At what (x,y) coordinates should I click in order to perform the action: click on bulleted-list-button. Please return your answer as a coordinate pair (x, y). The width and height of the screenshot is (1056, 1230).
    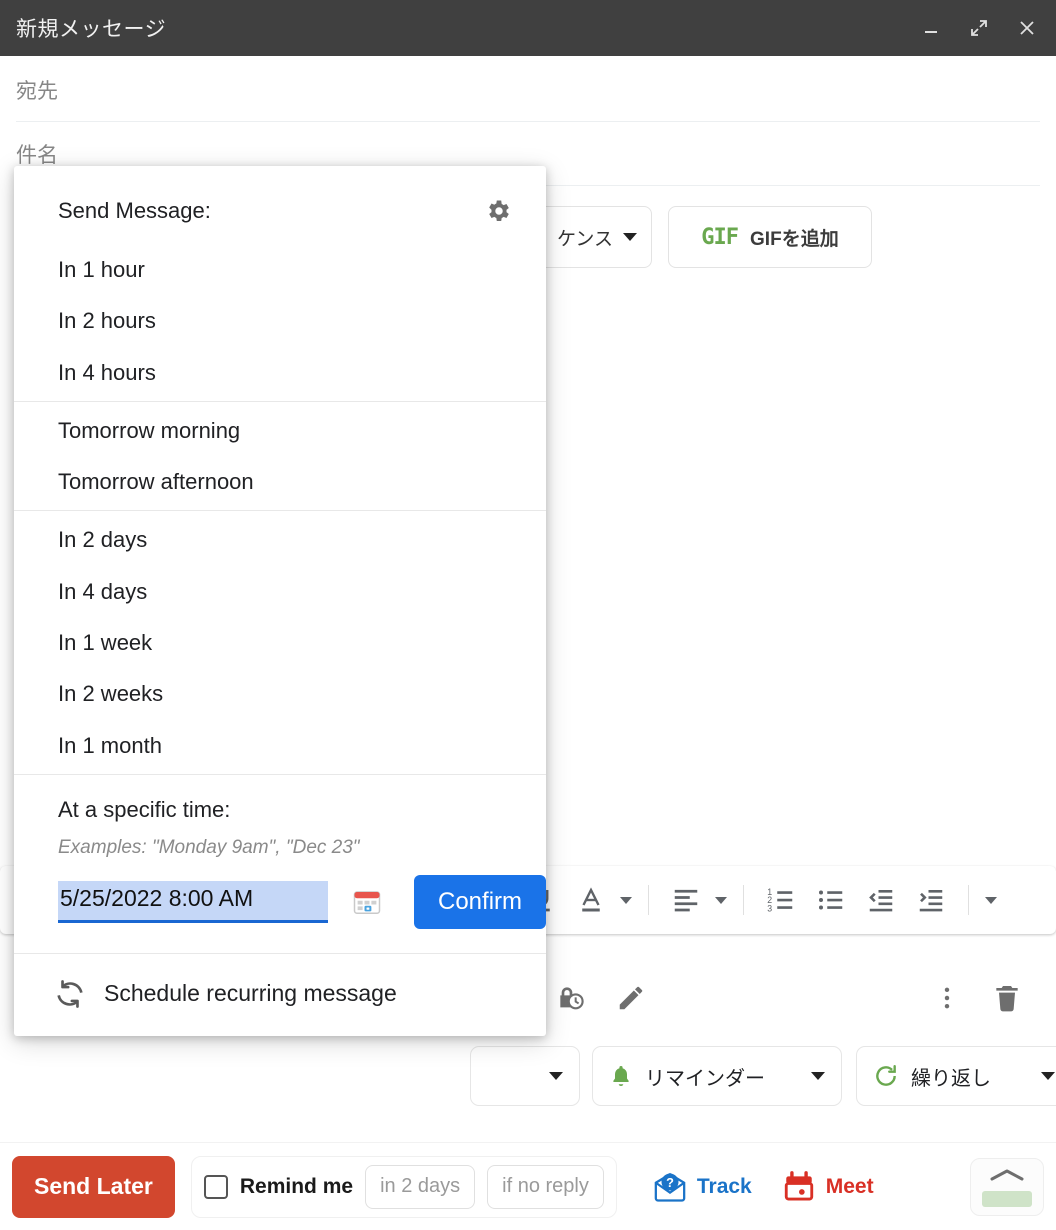
    Looking at the image, I should click on (831, 900).